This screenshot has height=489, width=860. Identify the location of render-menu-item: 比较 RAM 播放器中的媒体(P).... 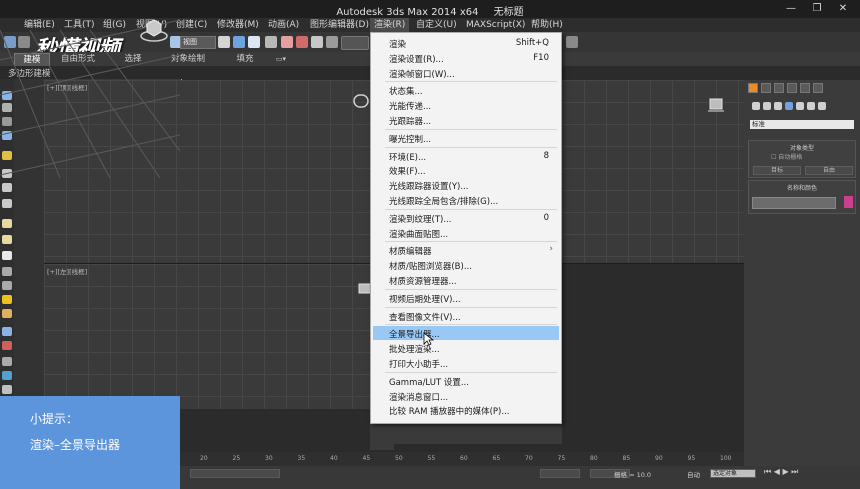
(466, 410).